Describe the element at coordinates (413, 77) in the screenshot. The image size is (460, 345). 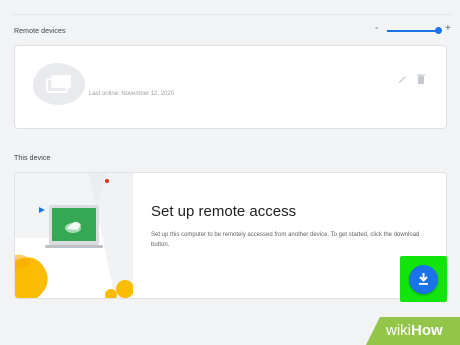
I see `device-actions` at that location.